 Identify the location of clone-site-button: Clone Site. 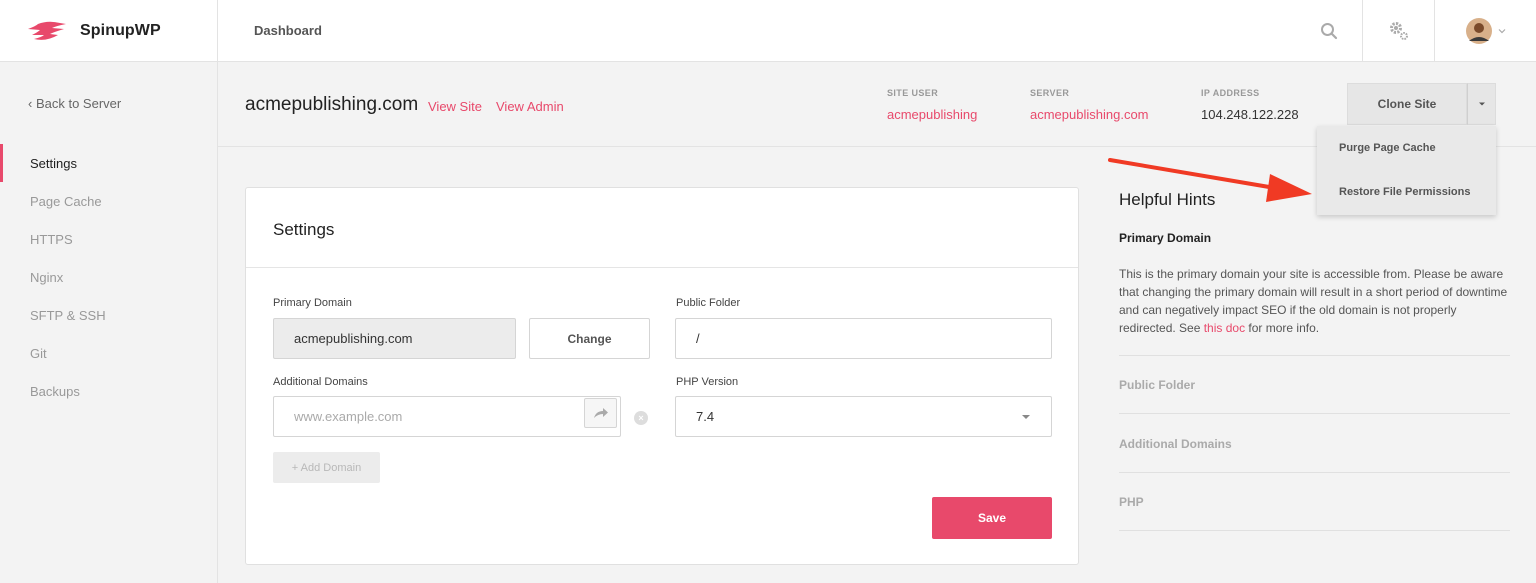
(1407, 104).